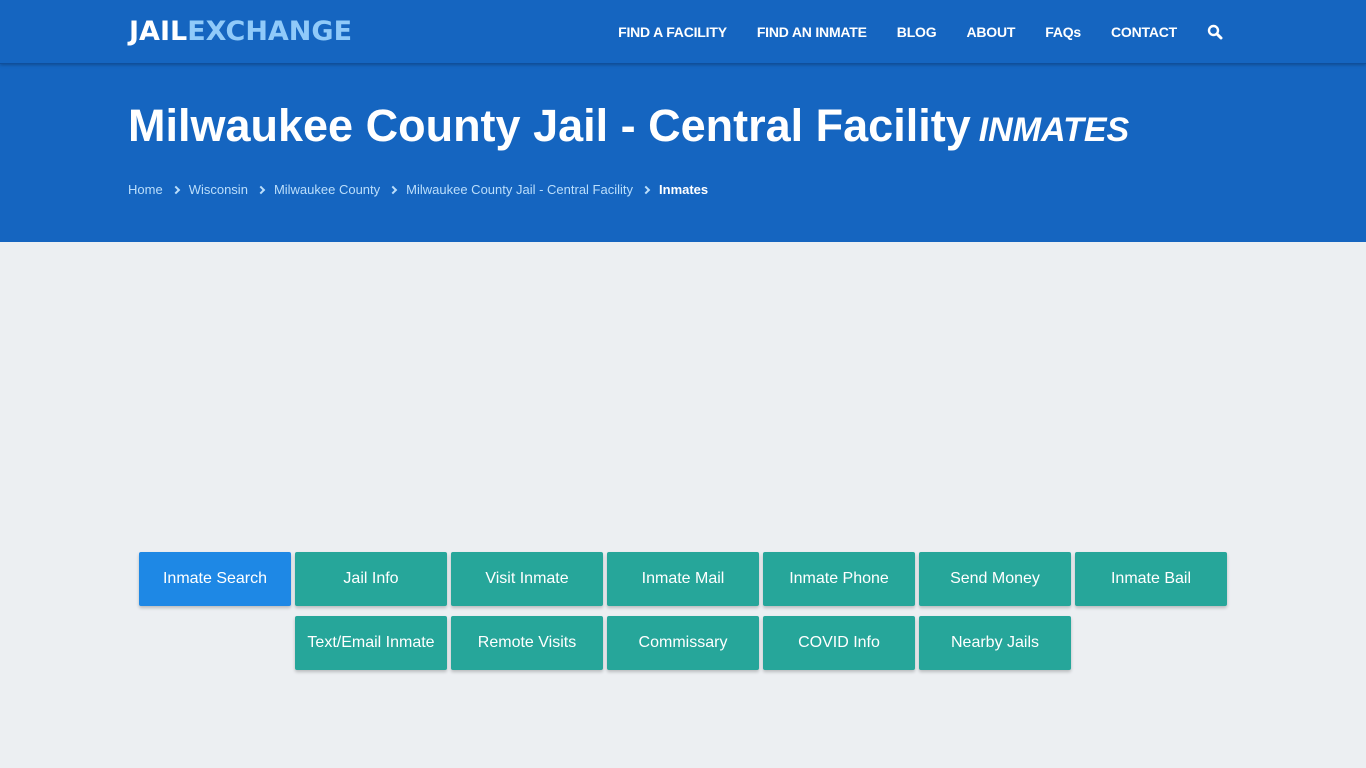  I want to click on site-logo: JAILEXCHANGE, so click(240, 32).